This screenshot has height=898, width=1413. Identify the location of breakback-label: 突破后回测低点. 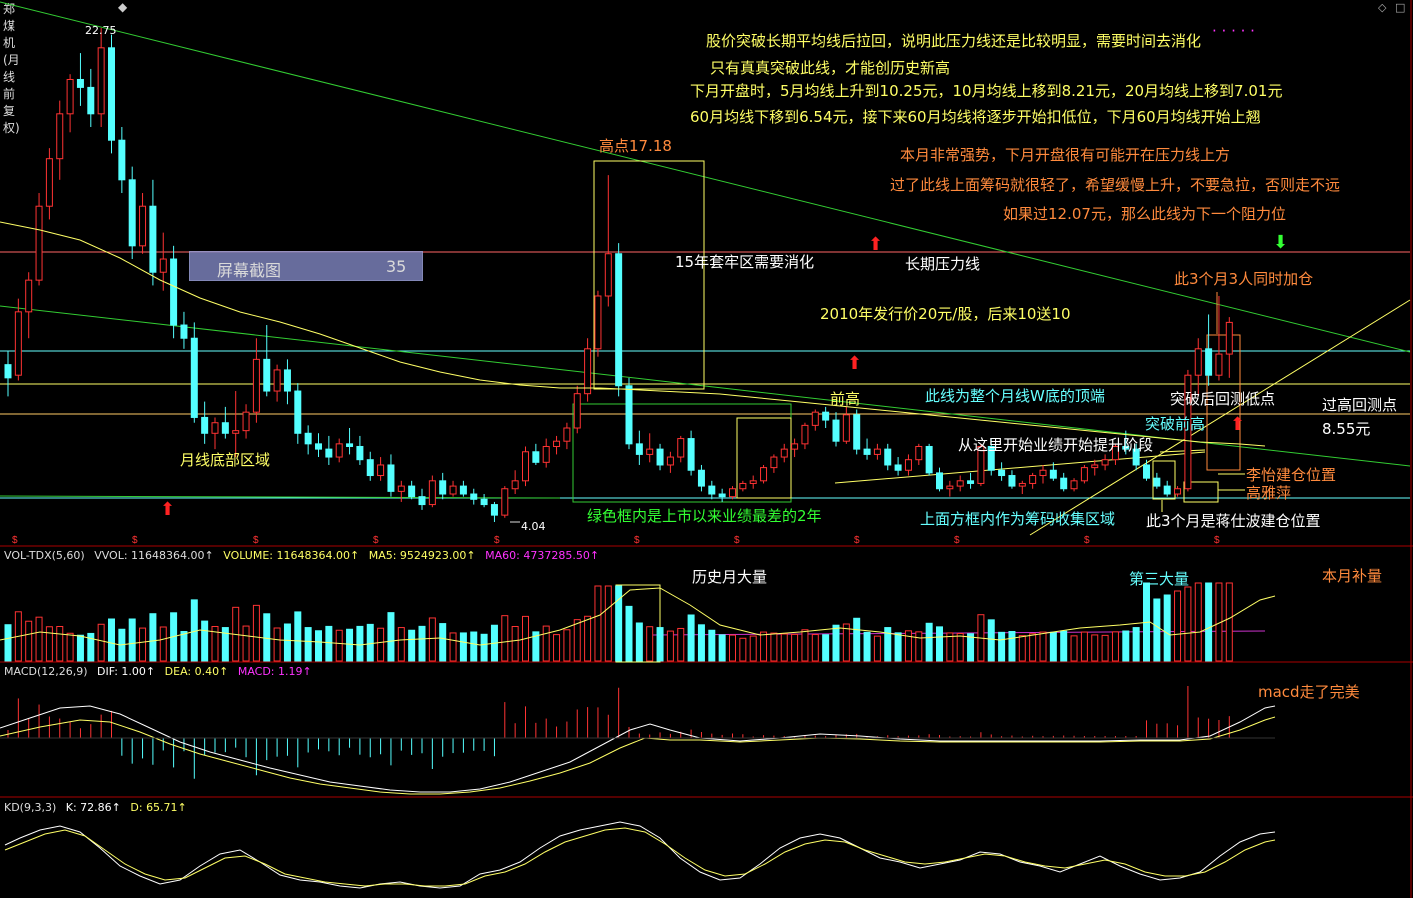
(1223, 399).